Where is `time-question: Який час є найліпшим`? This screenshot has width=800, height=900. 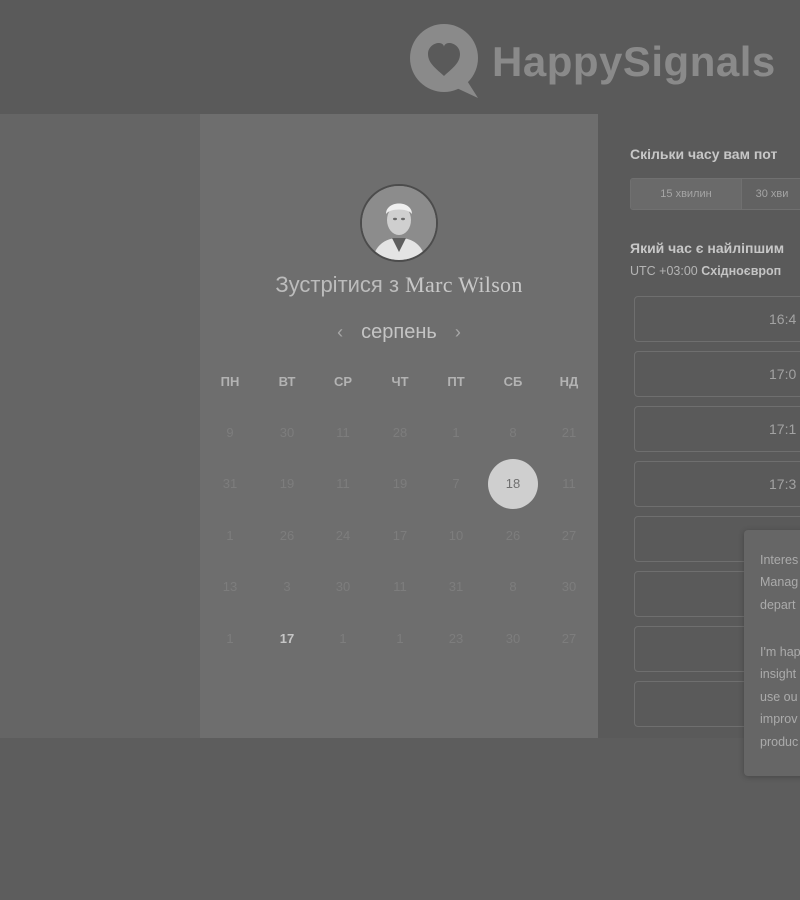
time-question: Який час є найліпшим is located at coordinates (707, 248).